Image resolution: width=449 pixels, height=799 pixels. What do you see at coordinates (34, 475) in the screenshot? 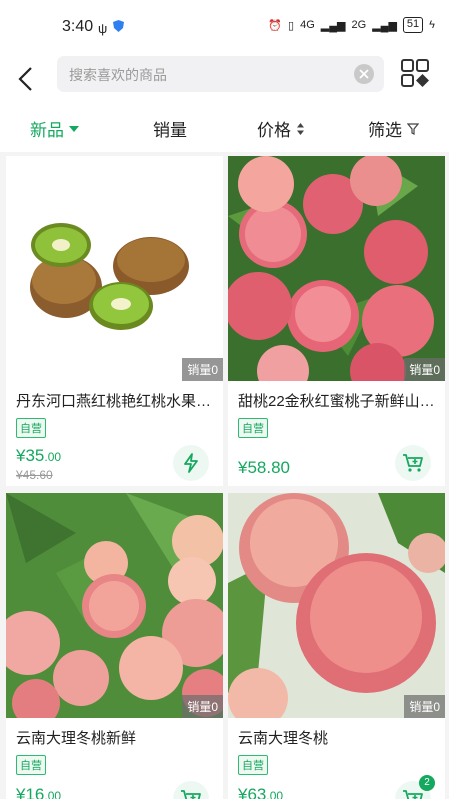
I see `original-price: ¥45.60` at bounding box center [34, 475].